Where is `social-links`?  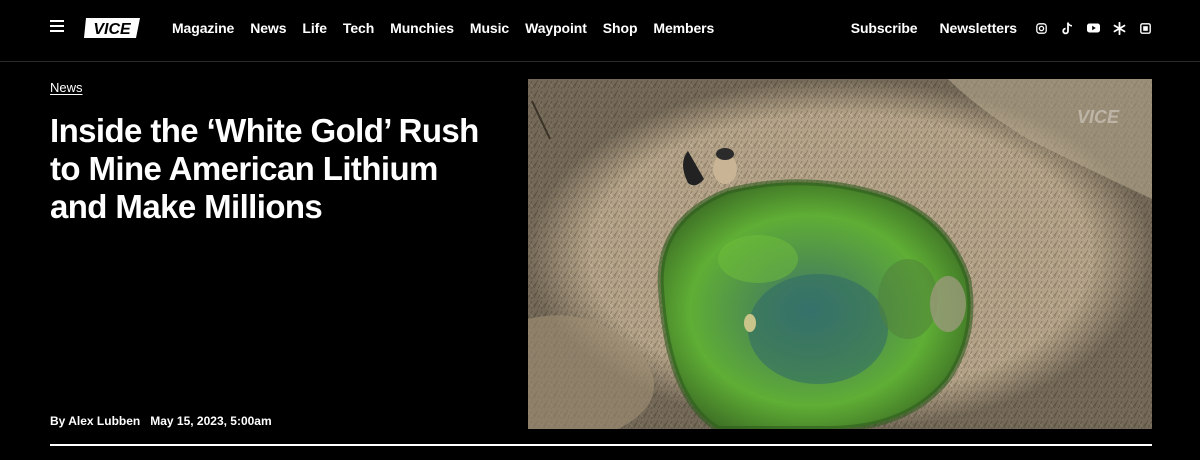
social-links is located at coordinates (1093, 28).